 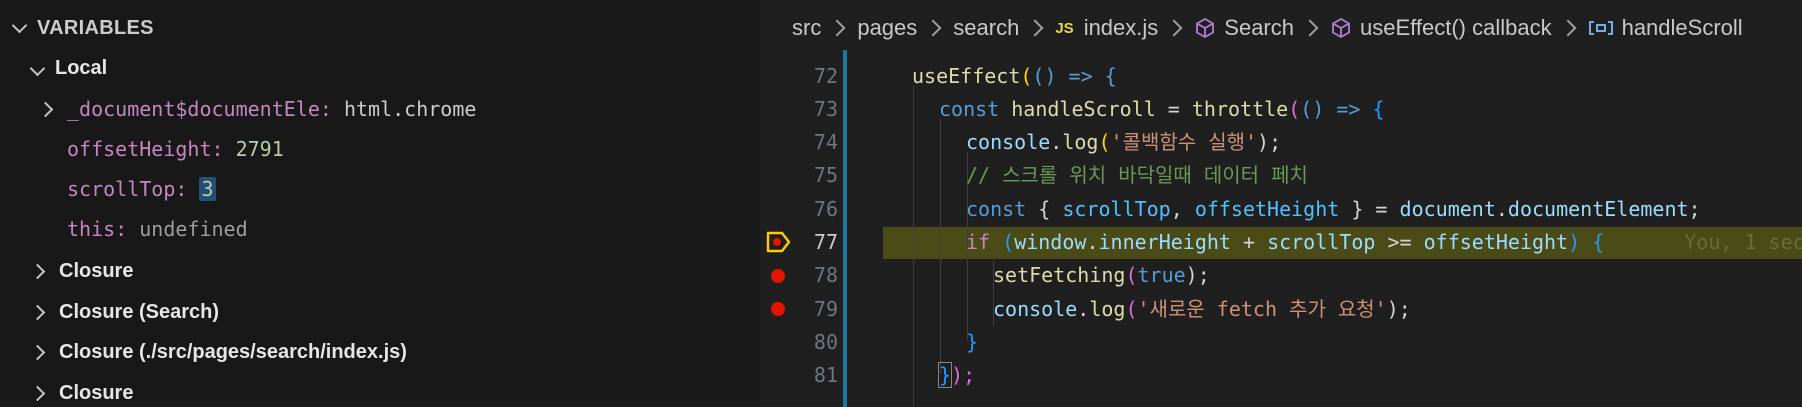 What do you see at coordinates (81, 390) in the screenshot?
I see `scope-closure-global: Closure` at bounding box center [81, 390].